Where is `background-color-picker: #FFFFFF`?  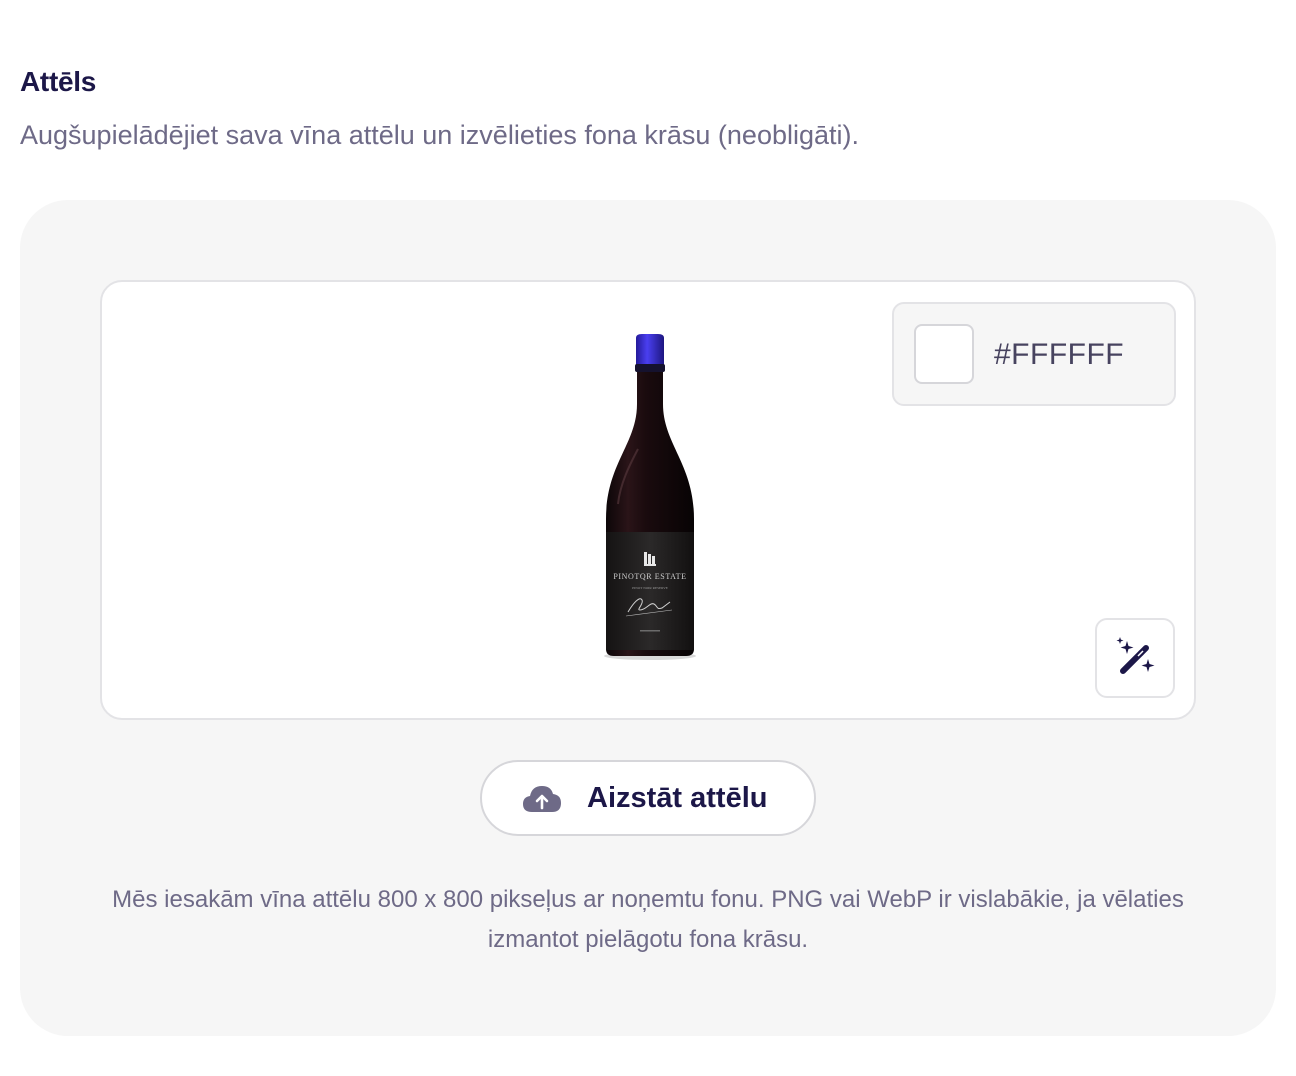 background-color-picker: #FFFFFF is located at coordinates (1034, 354).